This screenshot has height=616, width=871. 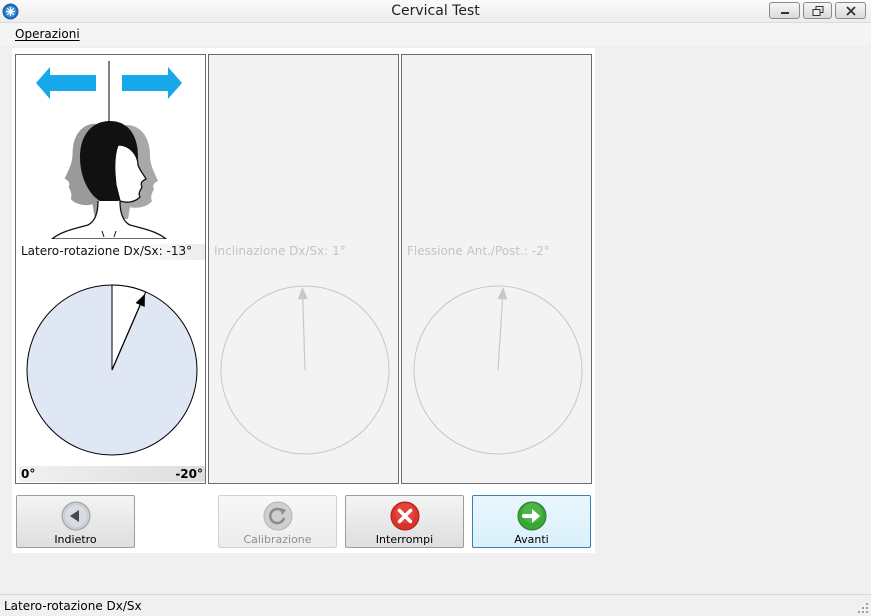 I want to click on back-button-label: Indietro, so click(x=75, y=539).